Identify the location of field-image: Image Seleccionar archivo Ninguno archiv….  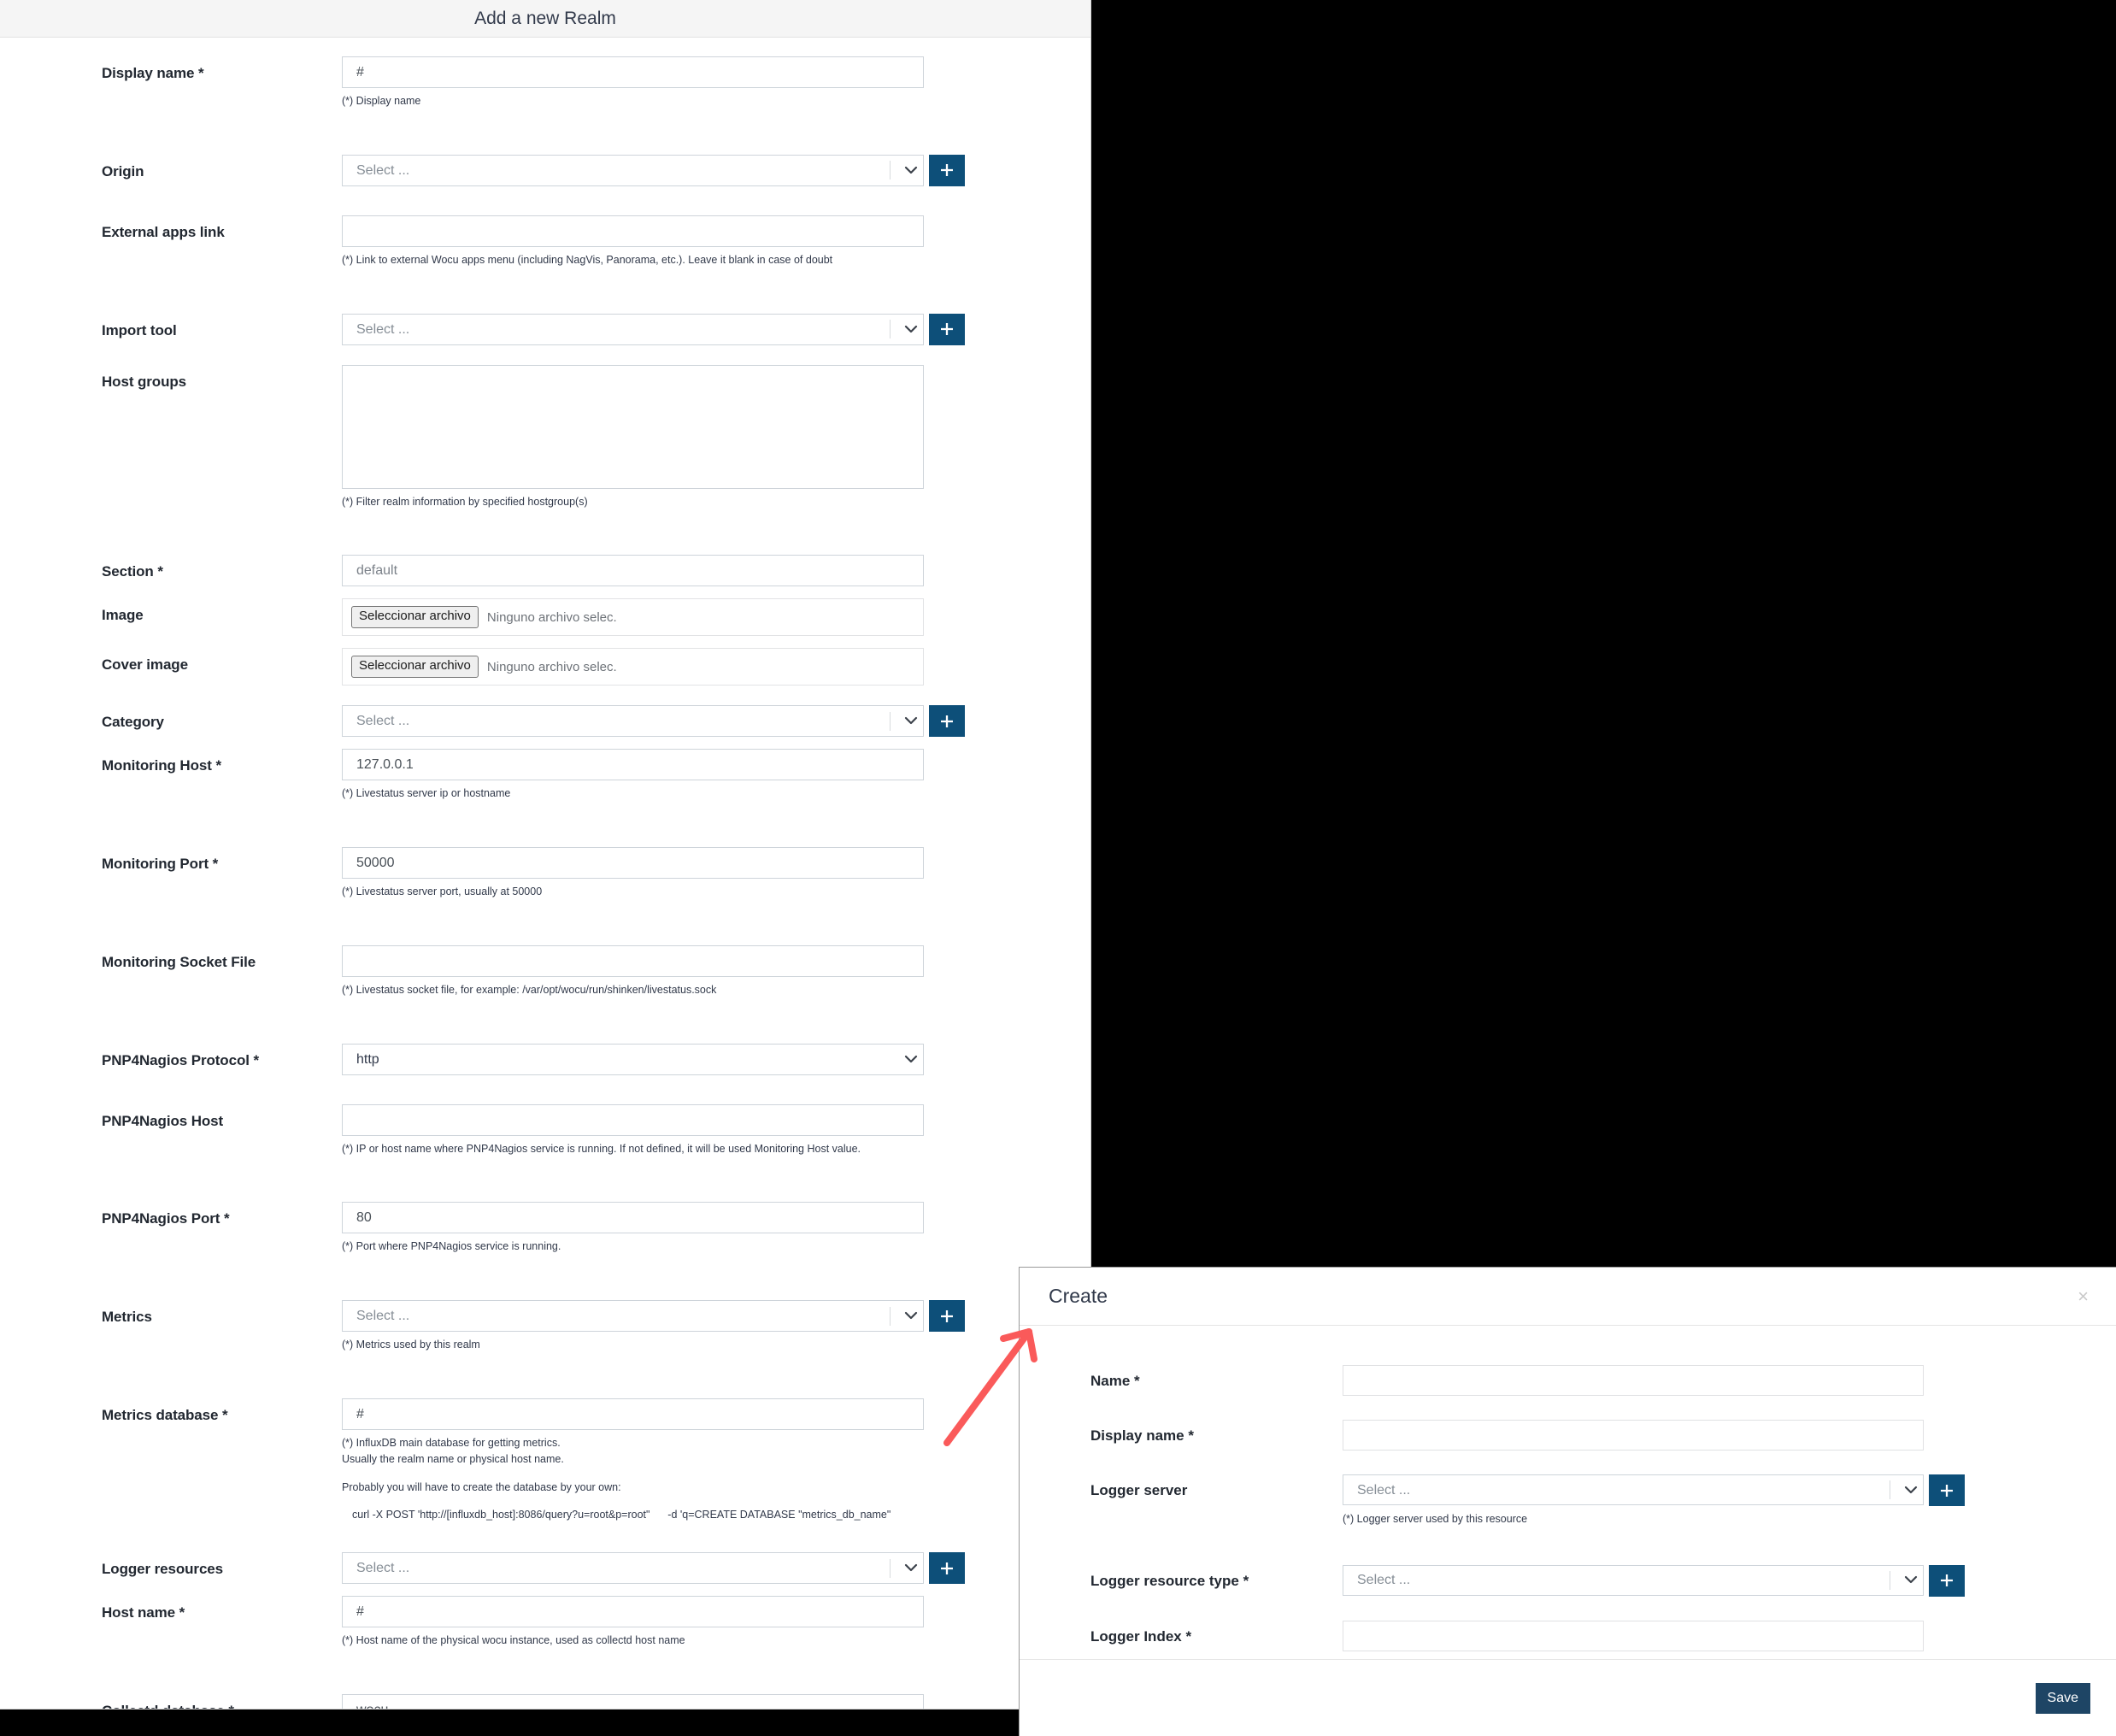
(545, 617).